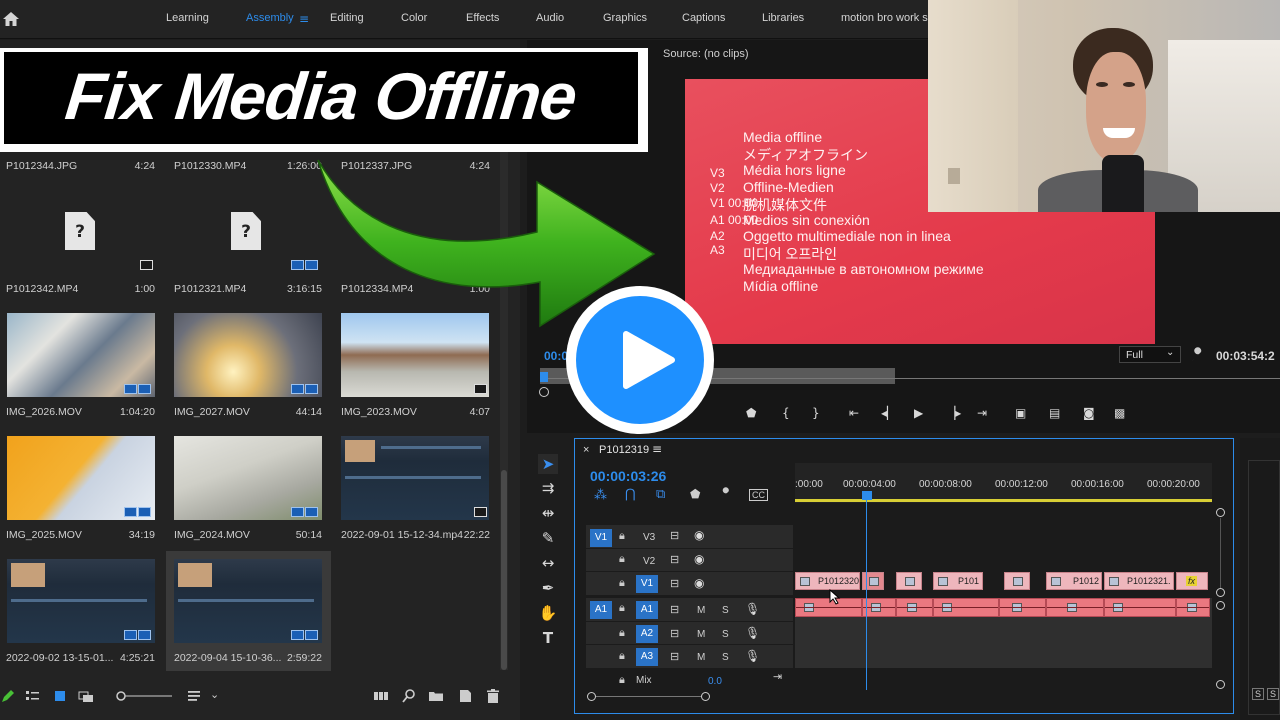  Describe the element at coordinates (493, 696) in the screenshot. I see `trash-icon` at that location.